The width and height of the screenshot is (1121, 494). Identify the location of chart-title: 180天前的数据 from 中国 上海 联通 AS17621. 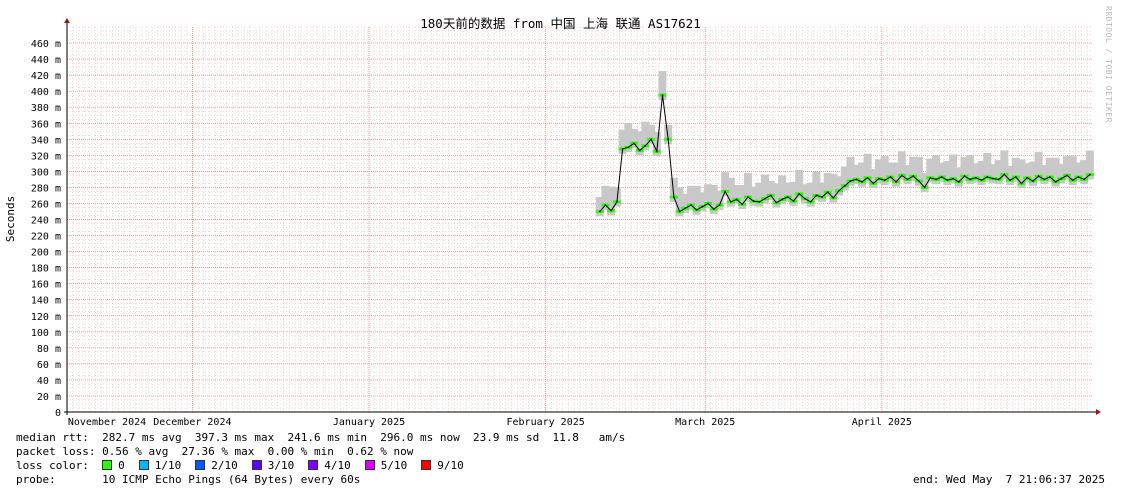
(560, 23).